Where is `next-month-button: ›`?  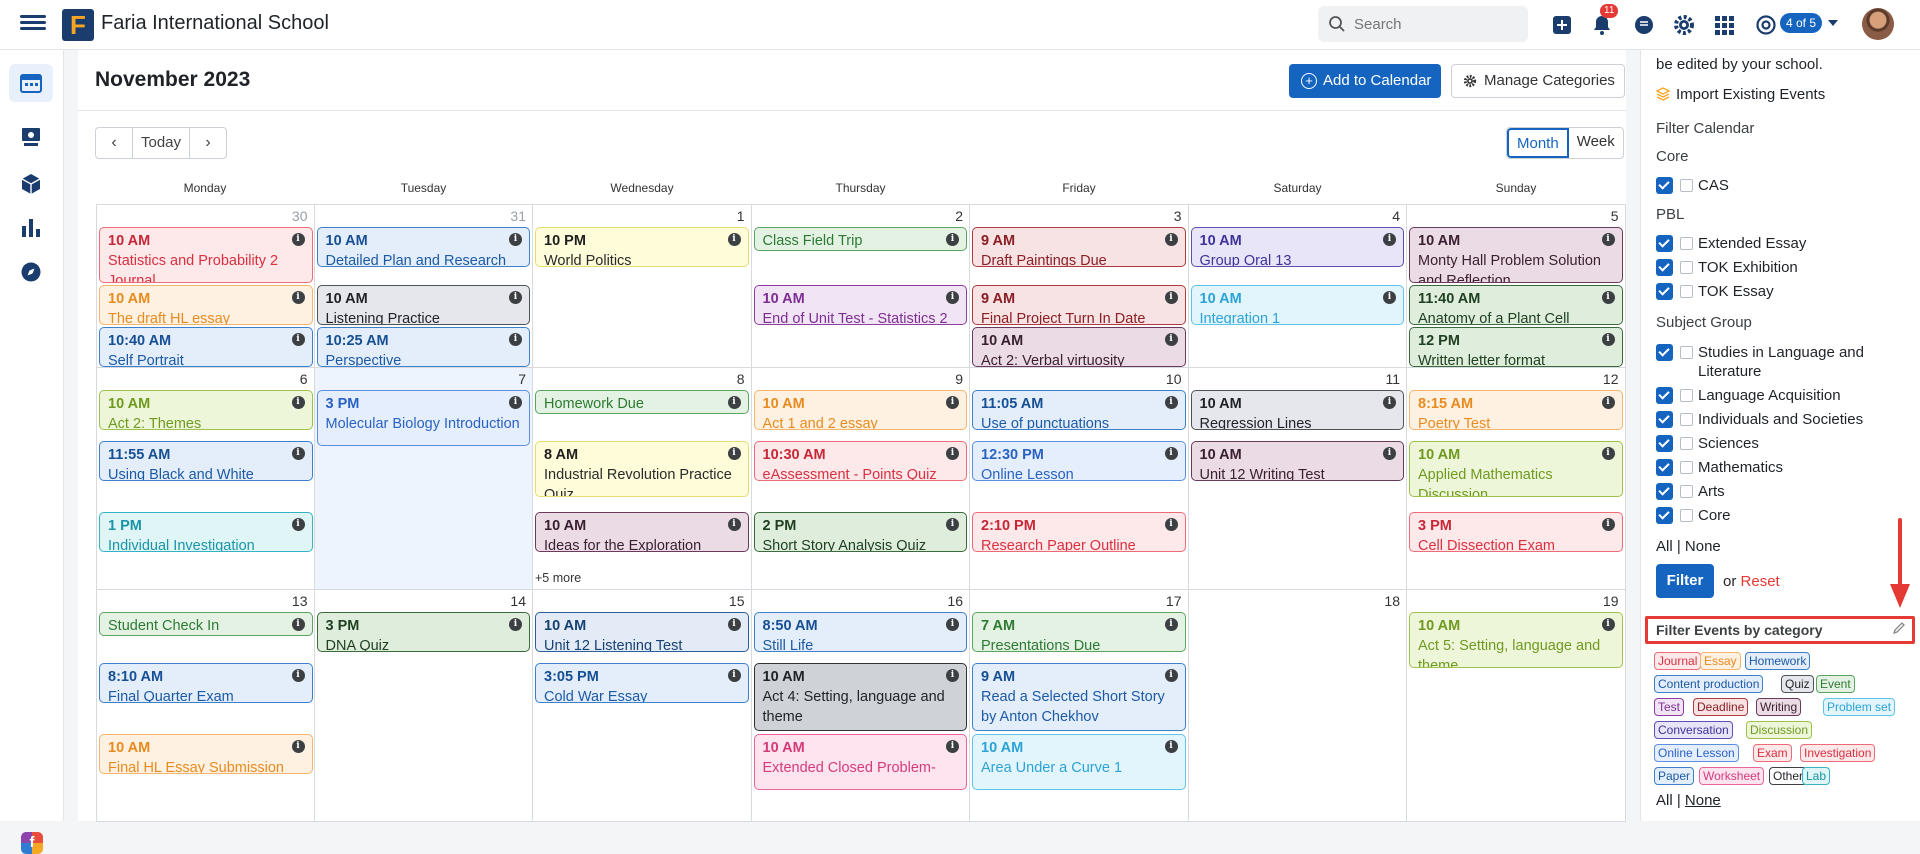 next-month-button: › is located at coordinates (208, 143).